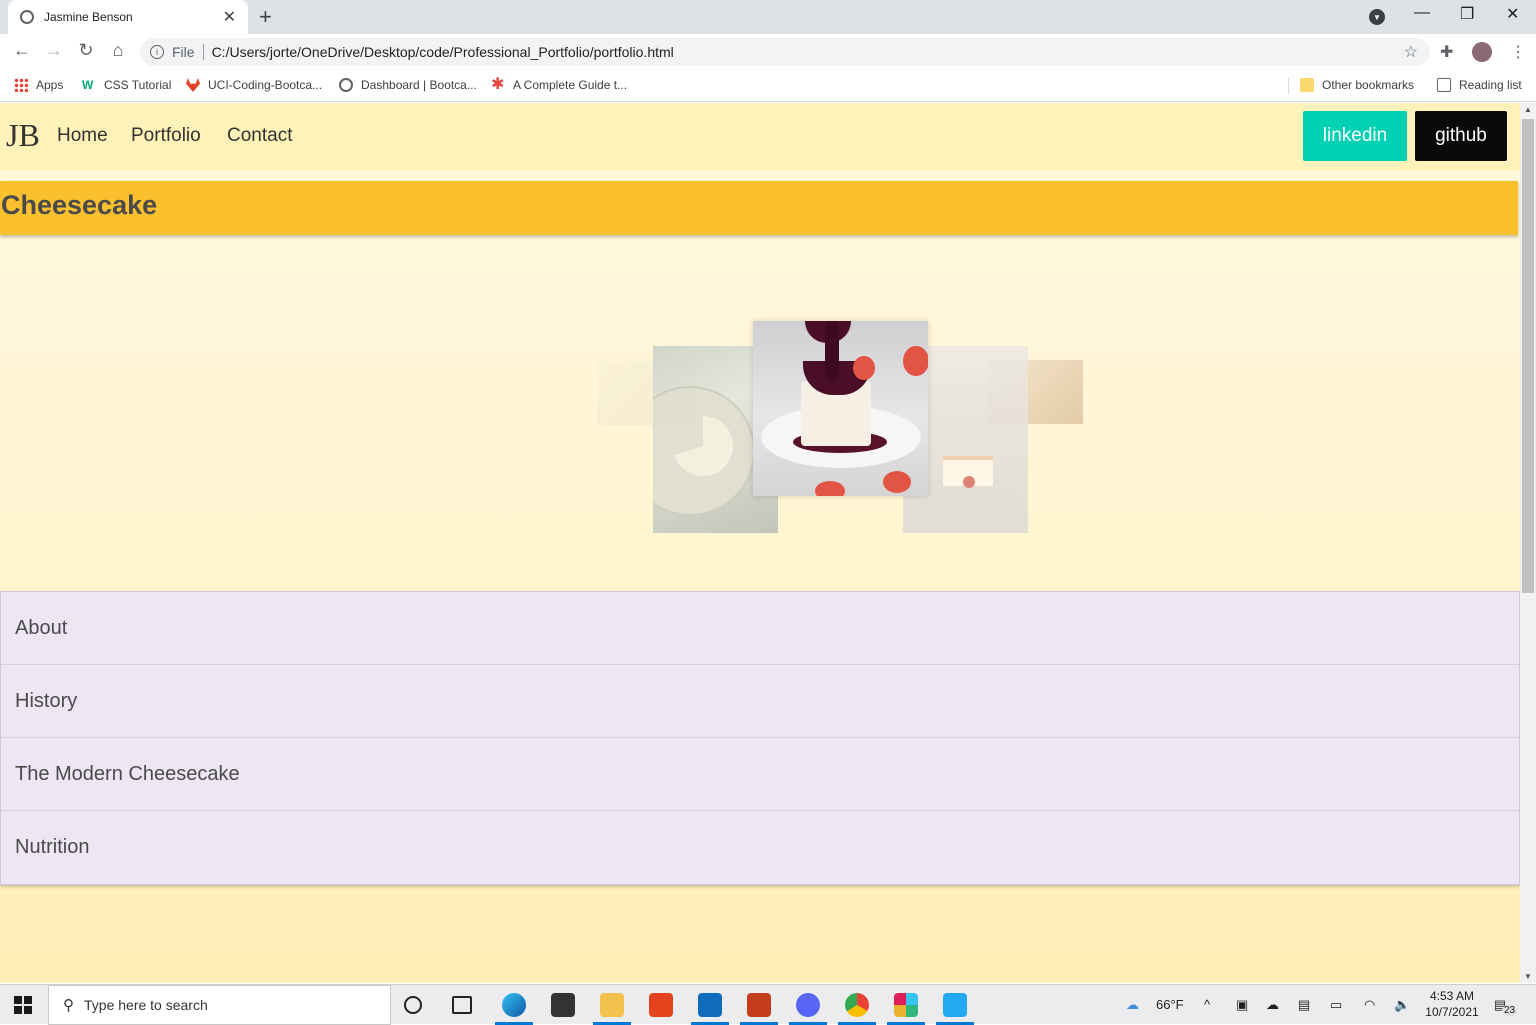 Image resolution: width=1536 pixels, height=1025 pixels. Describe the element at coordinates (23, 135) in the screenshot. I see `brand-logo: JB` at that location.